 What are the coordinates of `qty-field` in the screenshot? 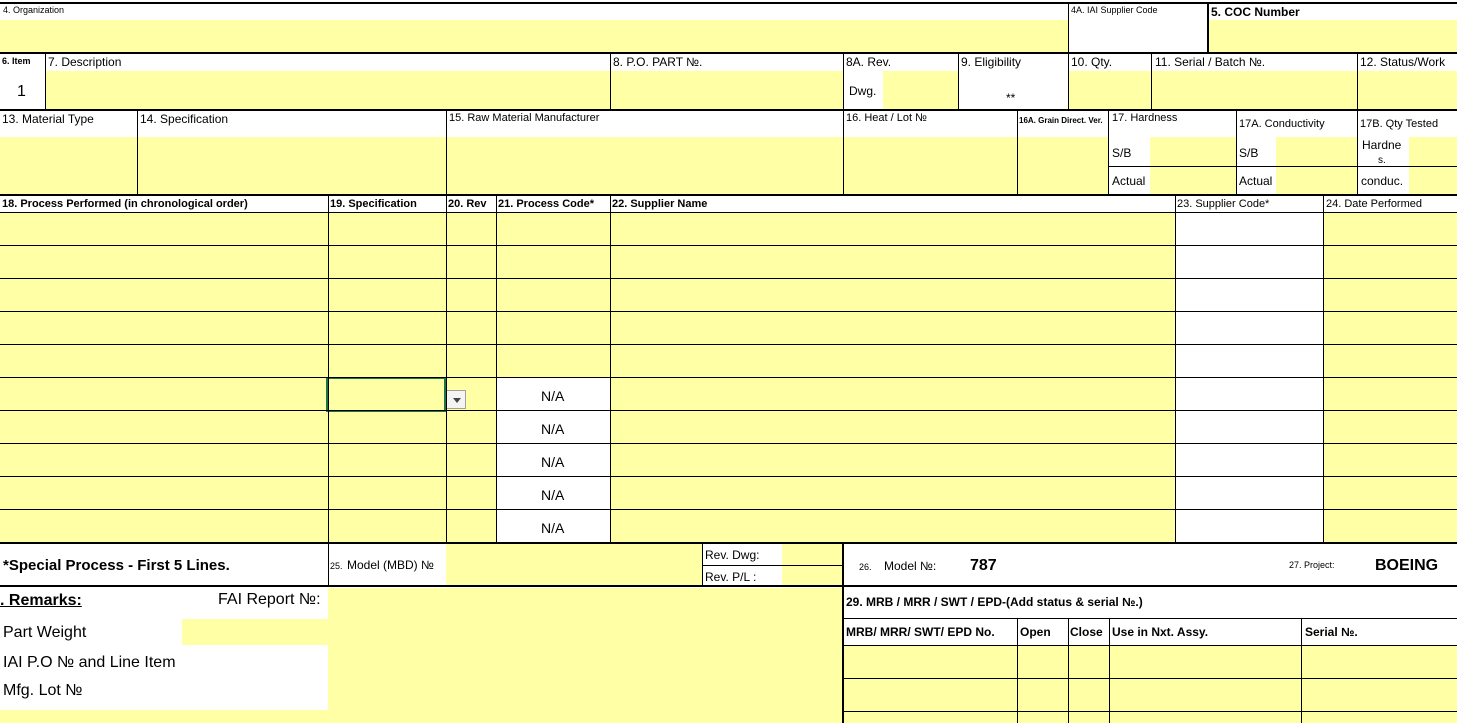 It's located at (1109, 90).